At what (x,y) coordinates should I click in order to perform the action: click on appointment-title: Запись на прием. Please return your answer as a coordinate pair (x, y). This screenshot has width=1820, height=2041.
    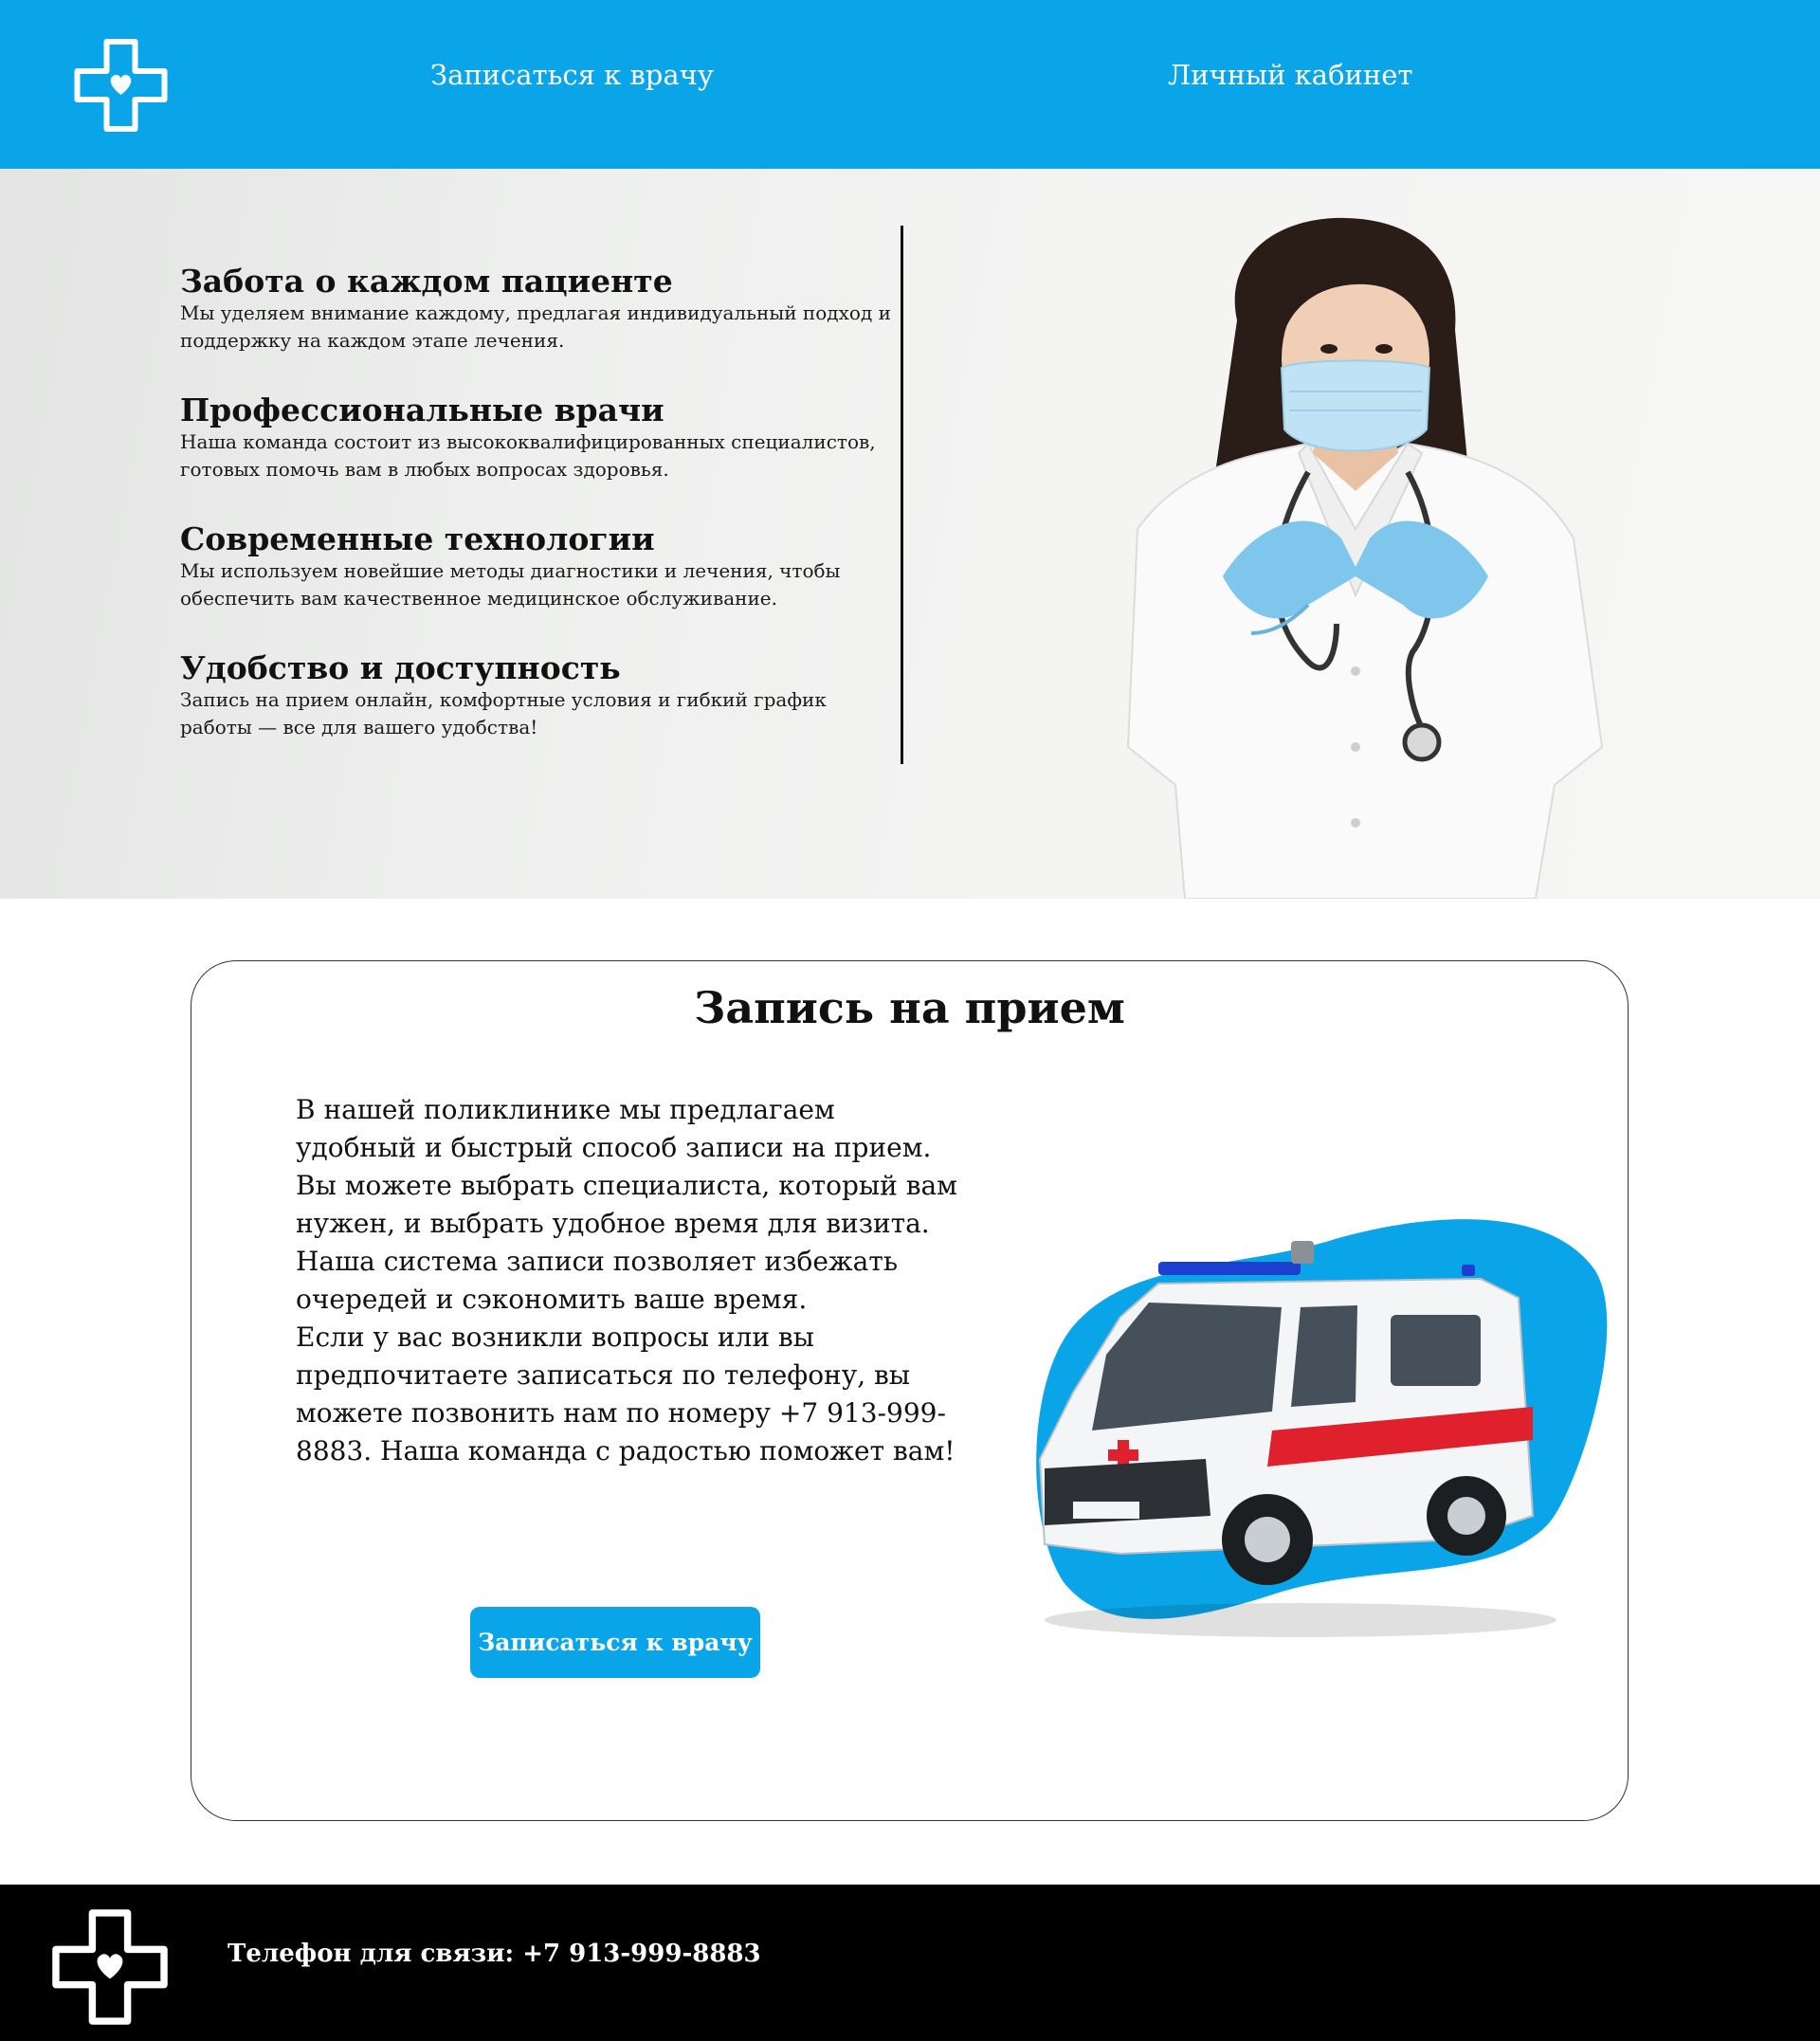
    Looking at the image, I should click on (909, 1007).